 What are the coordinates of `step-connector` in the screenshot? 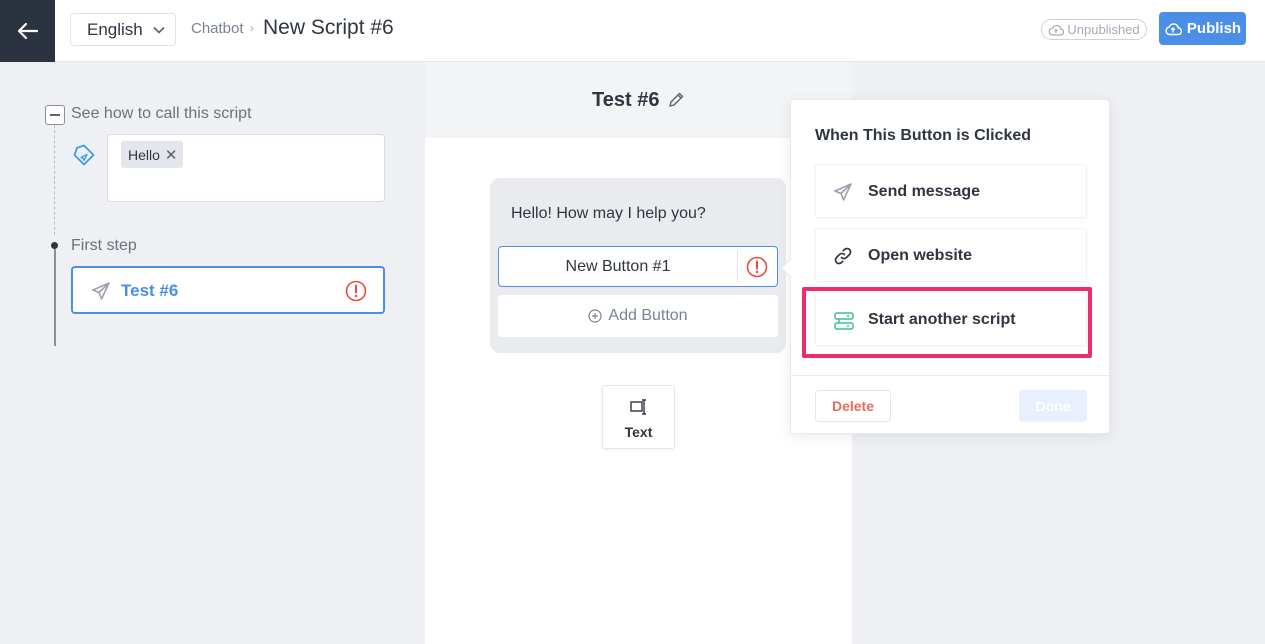 It's located at (55, 297).